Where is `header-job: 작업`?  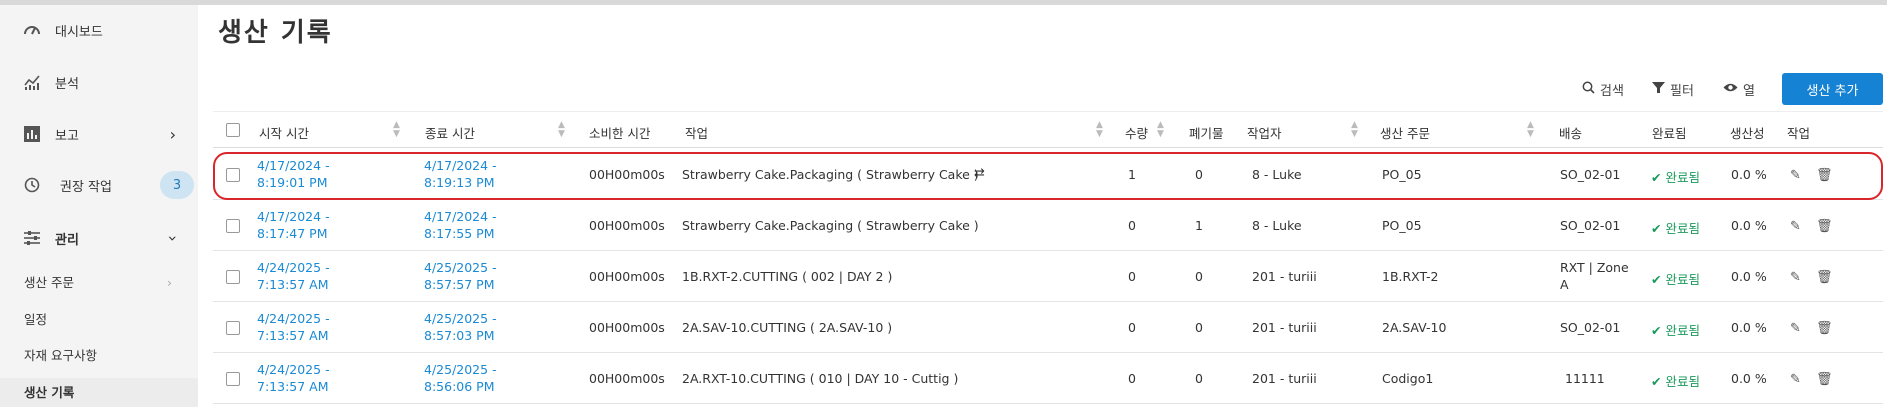
header-job: 작업 is located at coordinates (696, 132).